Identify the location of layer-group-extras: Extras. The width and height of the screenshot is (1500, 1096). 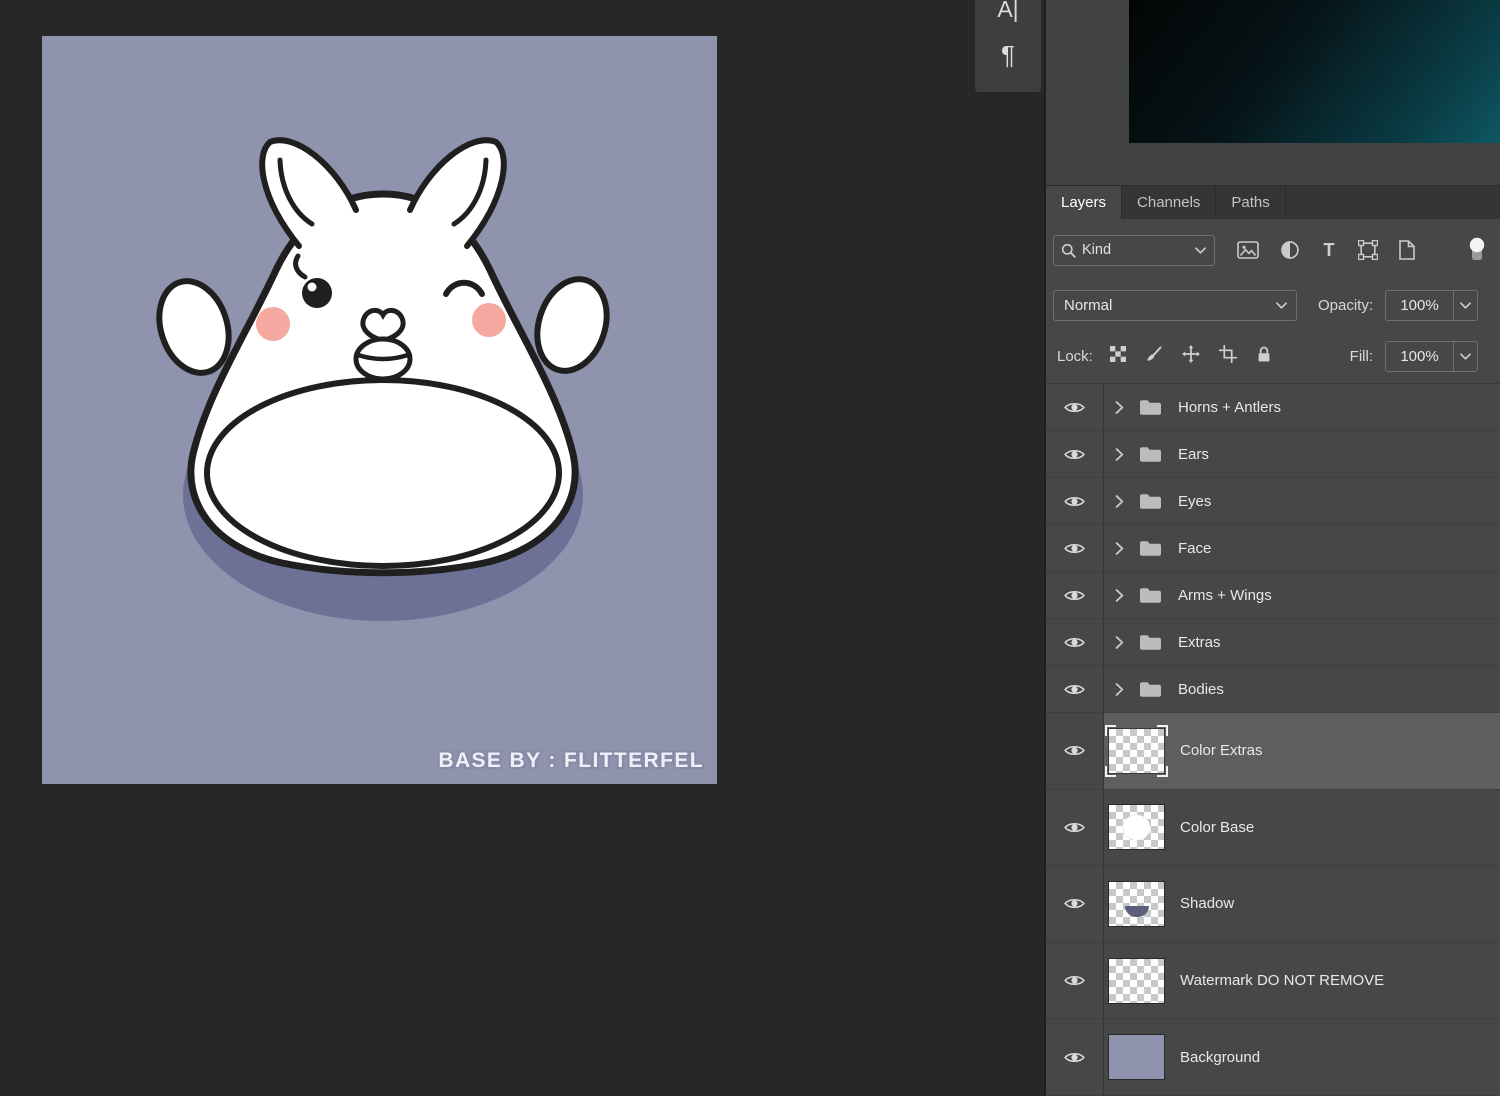
(1273, 642).